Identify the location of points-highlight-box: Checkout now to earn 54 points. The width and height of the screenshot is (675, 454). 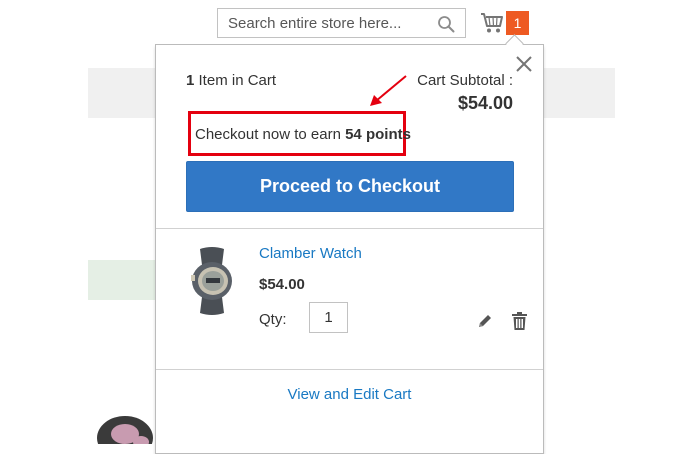
(299, 133).